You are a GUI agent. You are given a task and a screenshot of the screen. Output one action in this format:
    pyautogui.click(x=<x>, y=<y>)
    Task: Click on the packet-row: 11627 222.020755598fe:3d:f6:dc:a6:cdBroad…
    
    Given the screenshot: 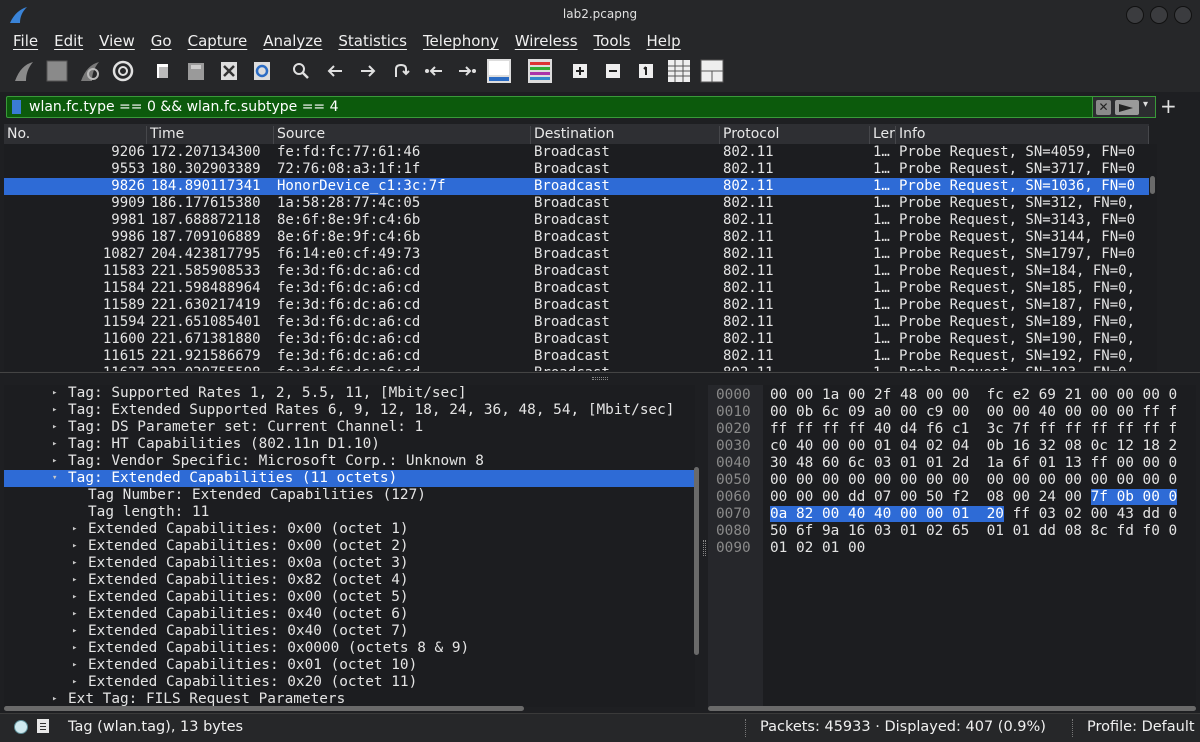 What is the action you would take?
    pyautogui.click(x=576, y=368)
    